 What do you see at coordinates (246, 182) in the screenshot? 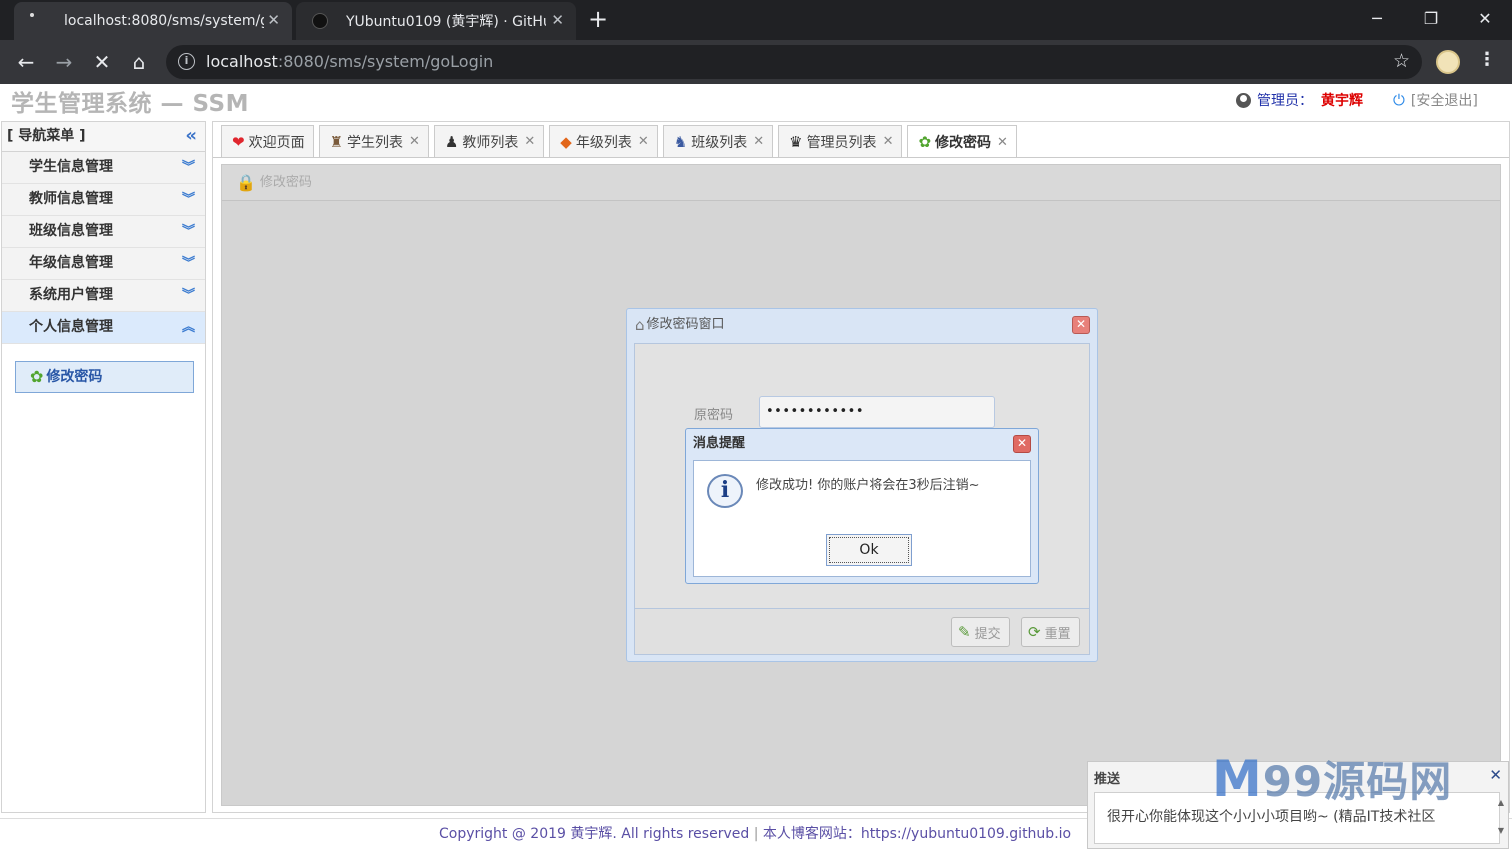
I see `lock-icon: 🔒` at bounding box center [246, 182].